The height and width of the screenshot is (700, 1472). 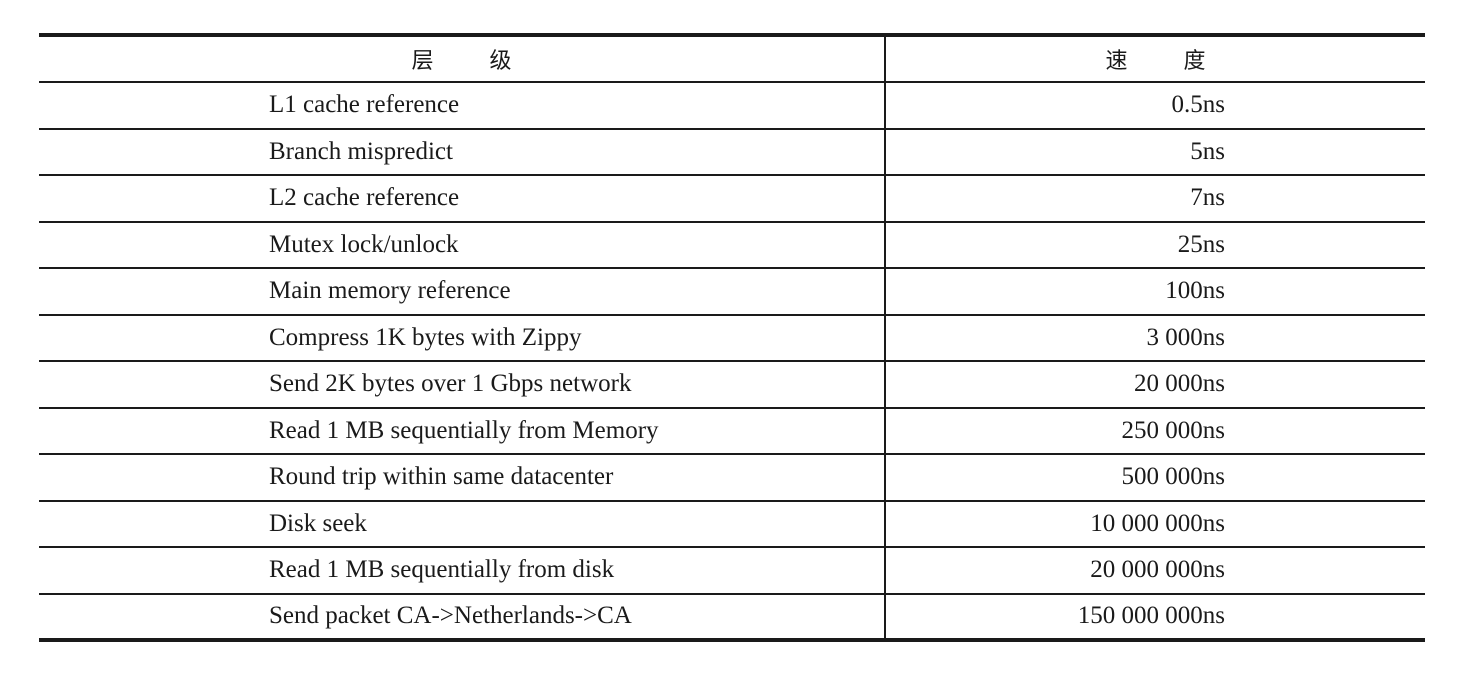 What do you see at coordinates (422, 61) in the screenshot?
I see `header-char: 层` at bounding box center [422, 61].